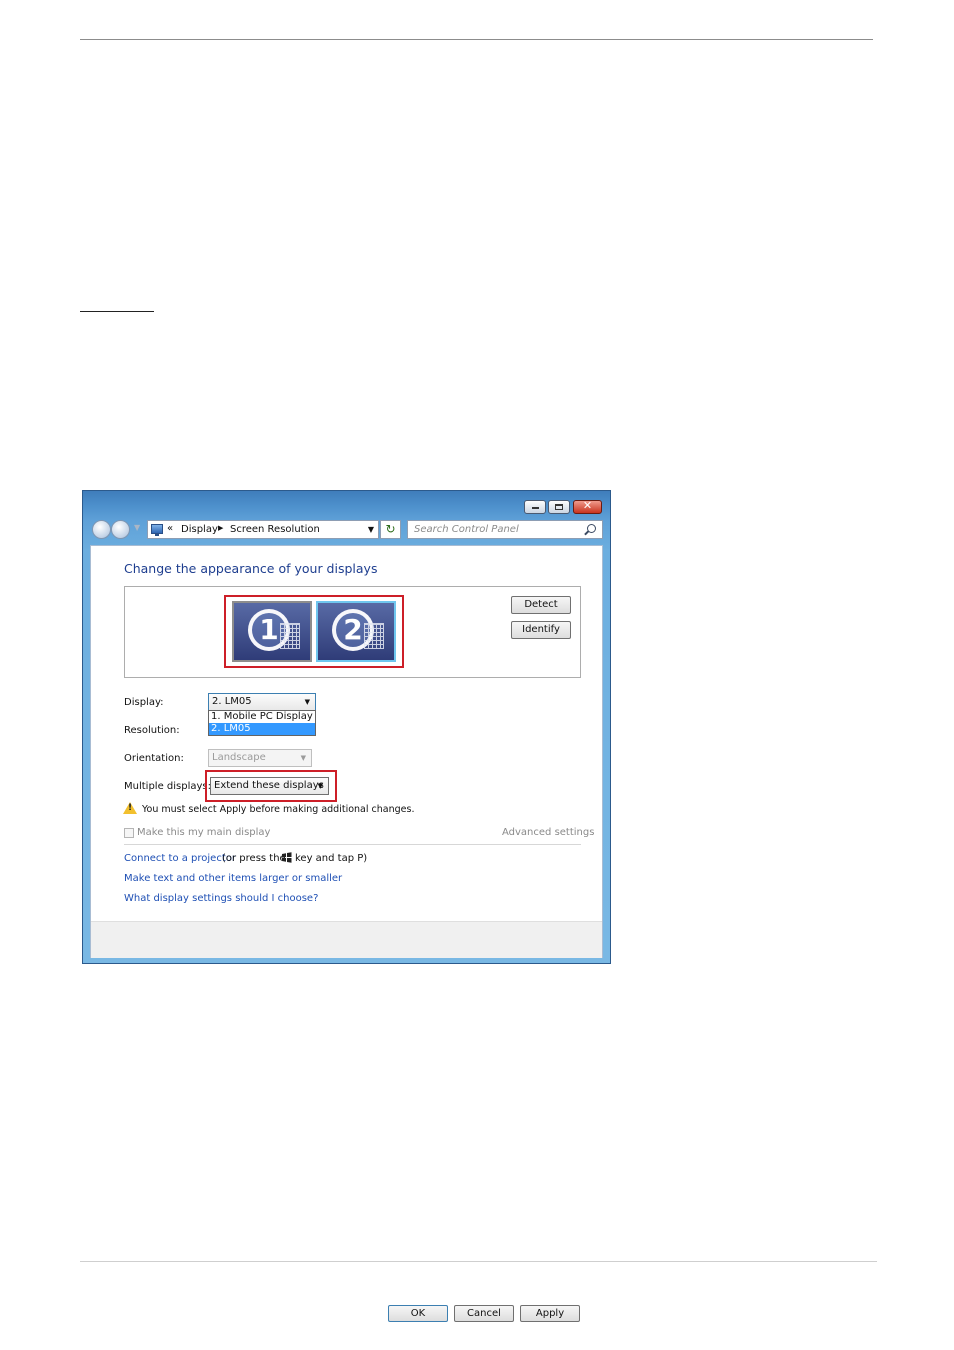 The width and height of the screenshot is (954, 1350). What do you see at coordinates (129, 833) in the screenshot?
I see `main-display-checkbox` at bounding box center [129, 833].